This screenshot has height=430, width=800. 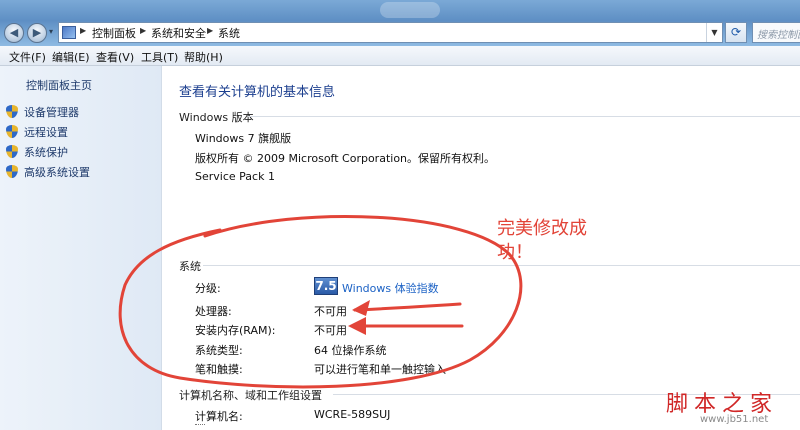 What do you see at coordinates (213, 311) in the screenshot?
I see `processor-label: 处理器:` at bounding box center [213, 311].